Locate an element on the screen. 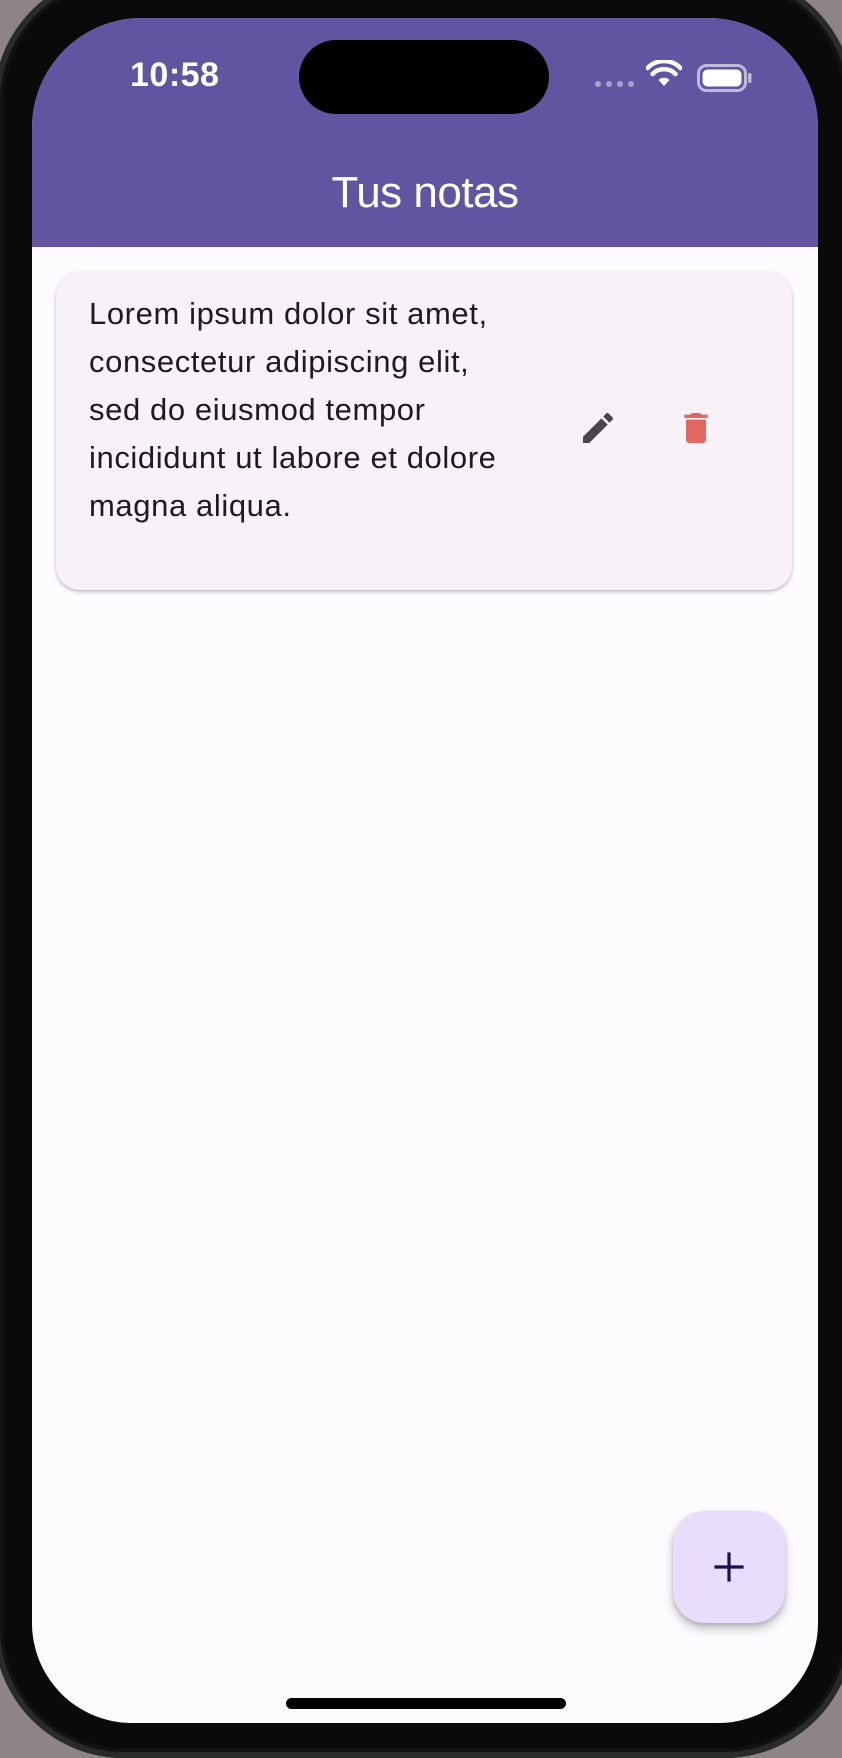  pencil-icon is located at coordinates (598, 427).